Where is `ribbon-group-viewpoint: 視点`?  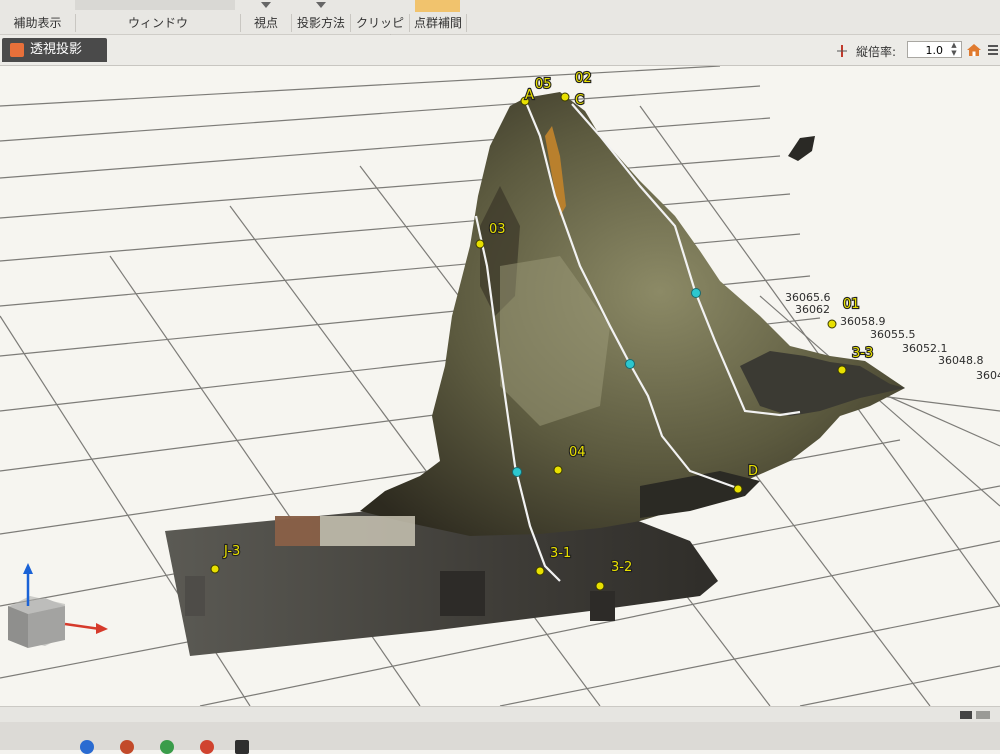 ribbon-group-viewpoint: 視点 is located at coordinates (266, 17).